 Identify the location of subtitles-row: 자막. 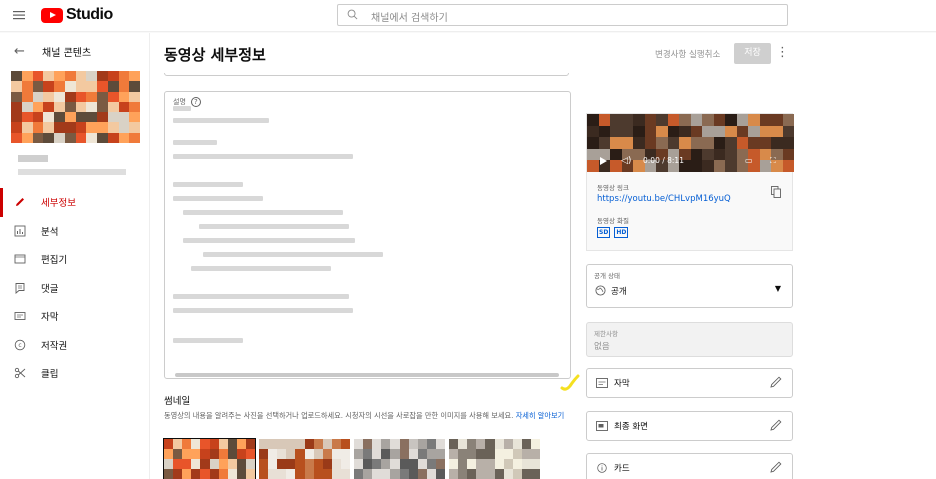
(689, 383).